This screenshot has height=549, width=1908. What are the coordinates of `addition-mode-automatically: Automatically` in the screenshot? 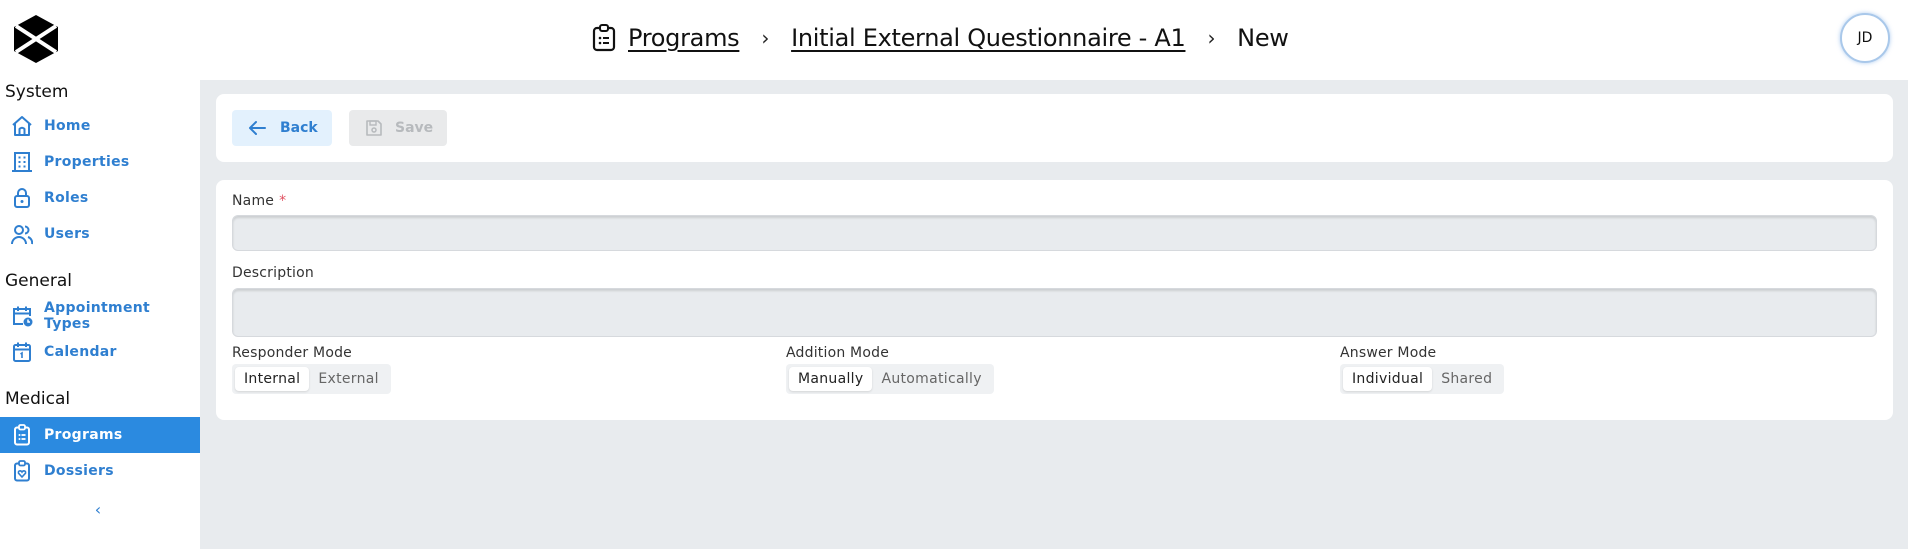 It's located at (931, 379).